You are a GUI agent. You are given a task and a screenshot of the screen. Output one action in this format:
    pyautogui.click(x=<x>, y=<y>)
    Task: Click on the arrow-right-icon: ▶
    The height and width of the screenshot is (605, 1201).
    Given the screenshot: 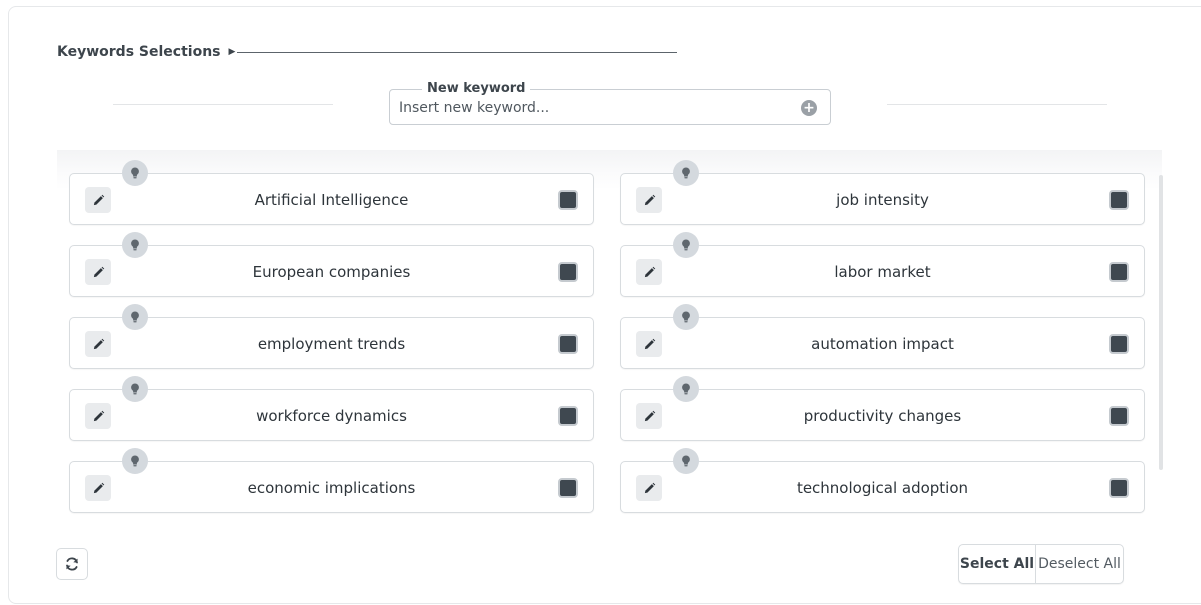 What is the action you would take?
    pyautogui.click(x=232, y=52)
    